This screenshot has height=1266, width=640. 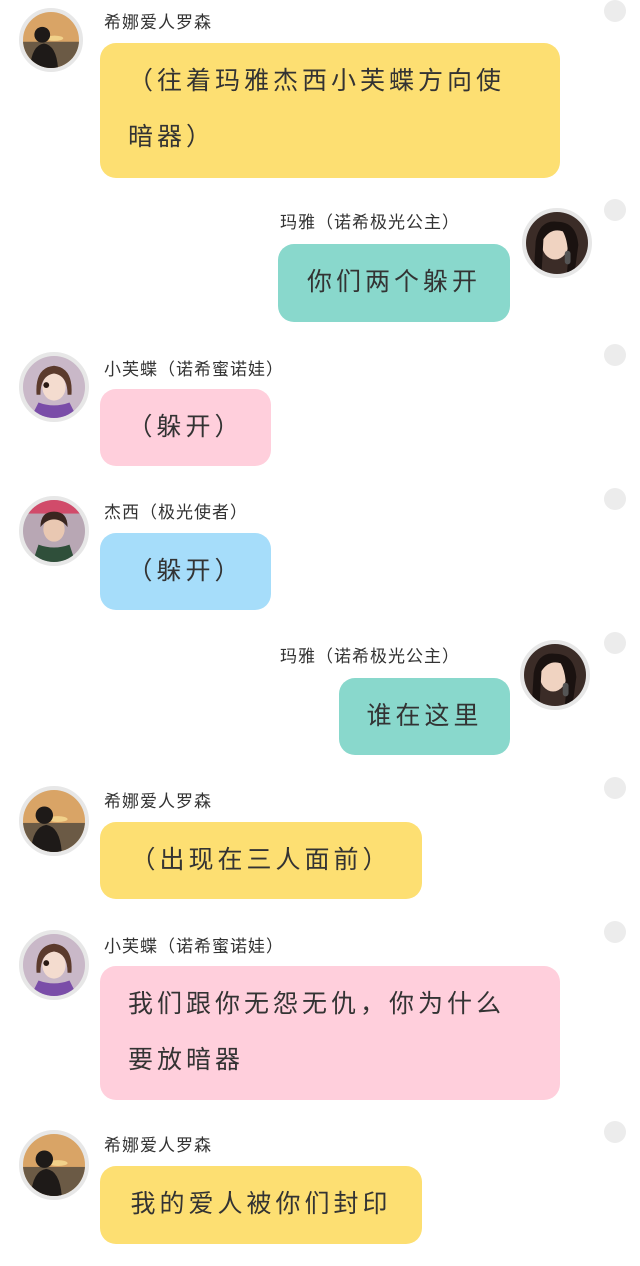 What do you see at coordinates (394, 283) in the screenshot?
I see `message-bubble: 你们两个躲开` at bounding box center [394, 283].